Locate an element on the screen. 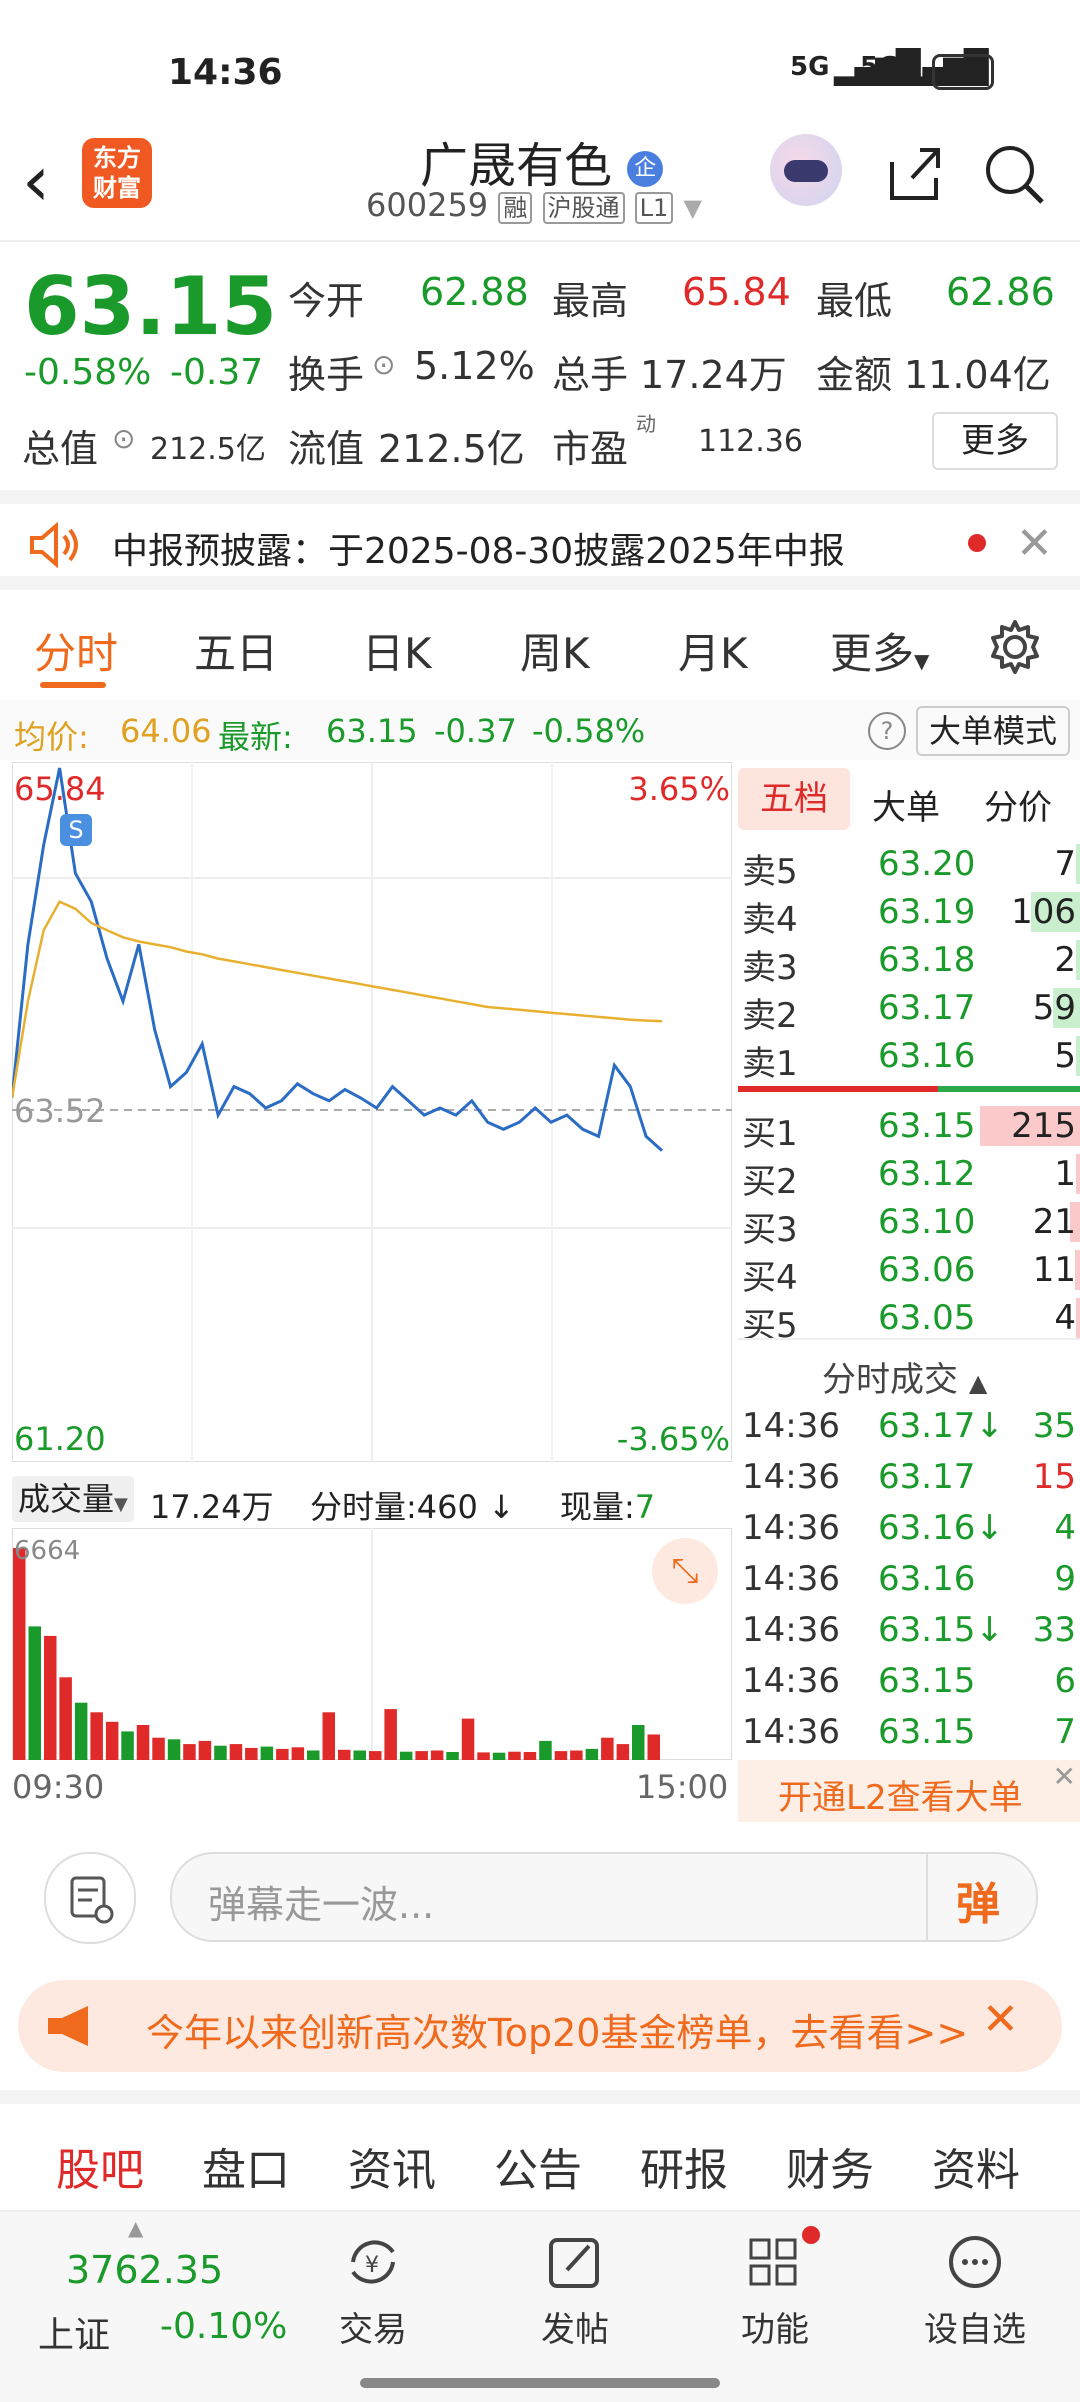 The height and width of the screenshot is (2402, 1080). ask-row: 卖4 63.19 106 is located at coordinates (909, 914).